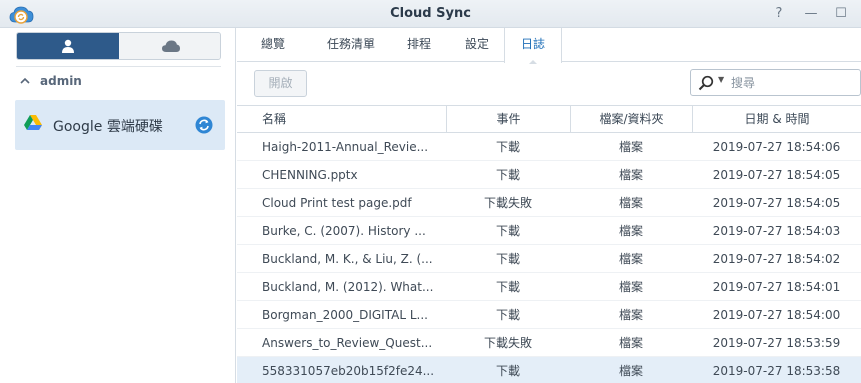  Describe the element at coordinates (337, 203) in the screenshot. I see `cell-name: Cloud Print test page.pdf` at that location.